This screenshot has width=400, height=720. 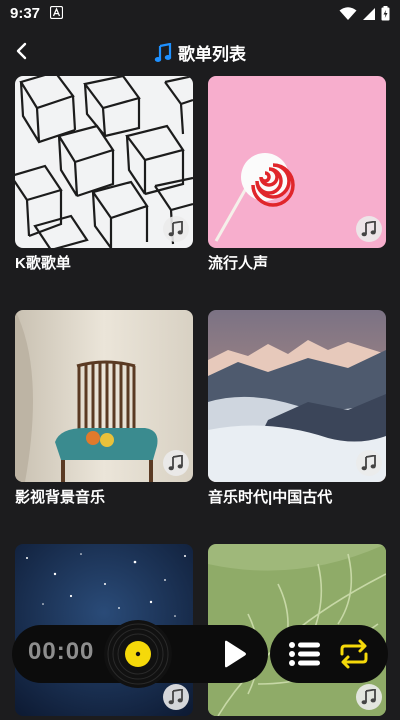 What do you see at coordinates (305, 654) in the screenshot?
I see `playlist-list-button` at bounding box center [305, 654].